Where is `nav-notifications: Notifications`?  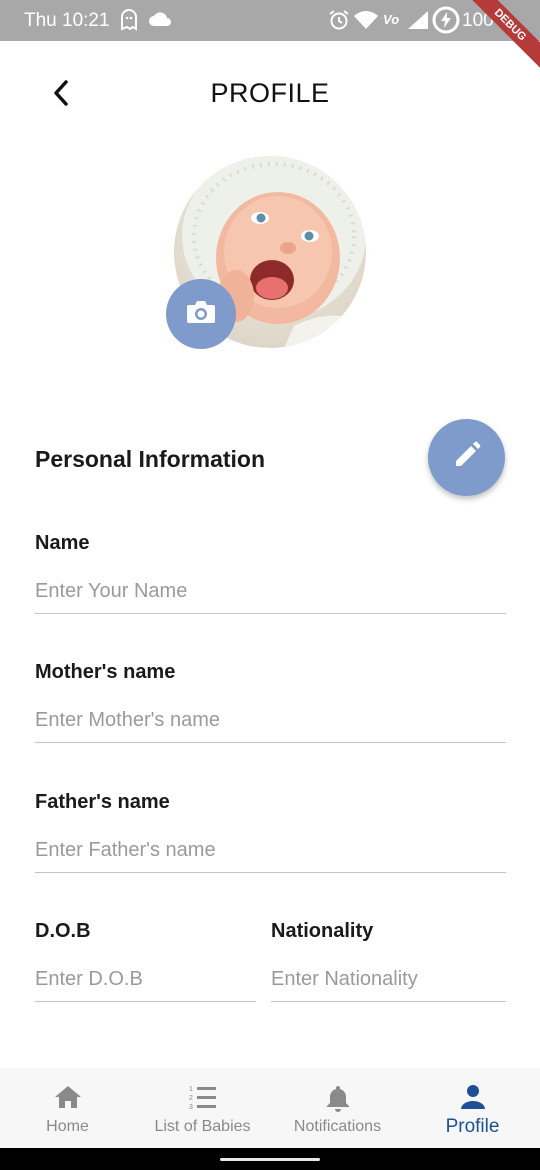 nav-notifications: Notifications is located at coordinates (337, 1108).